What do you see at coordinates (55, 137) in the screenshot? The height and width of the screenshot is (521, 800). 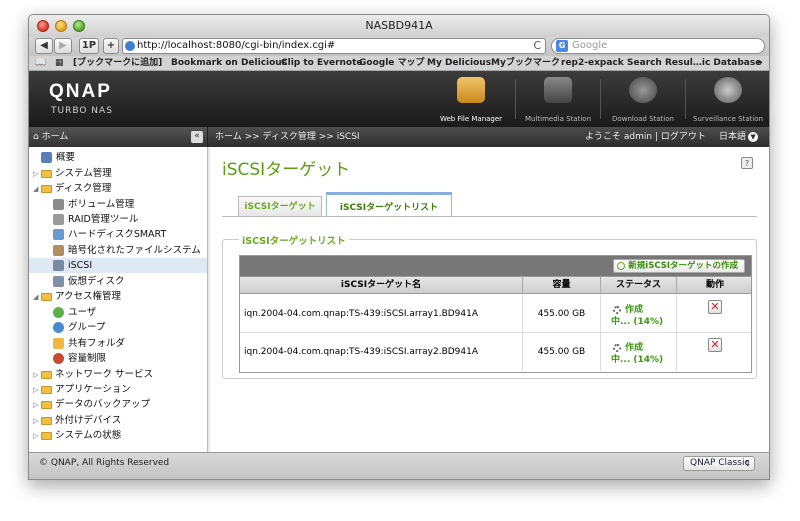 I see `sidebar-home-label: ホーム` at bounding box center [55, 137].